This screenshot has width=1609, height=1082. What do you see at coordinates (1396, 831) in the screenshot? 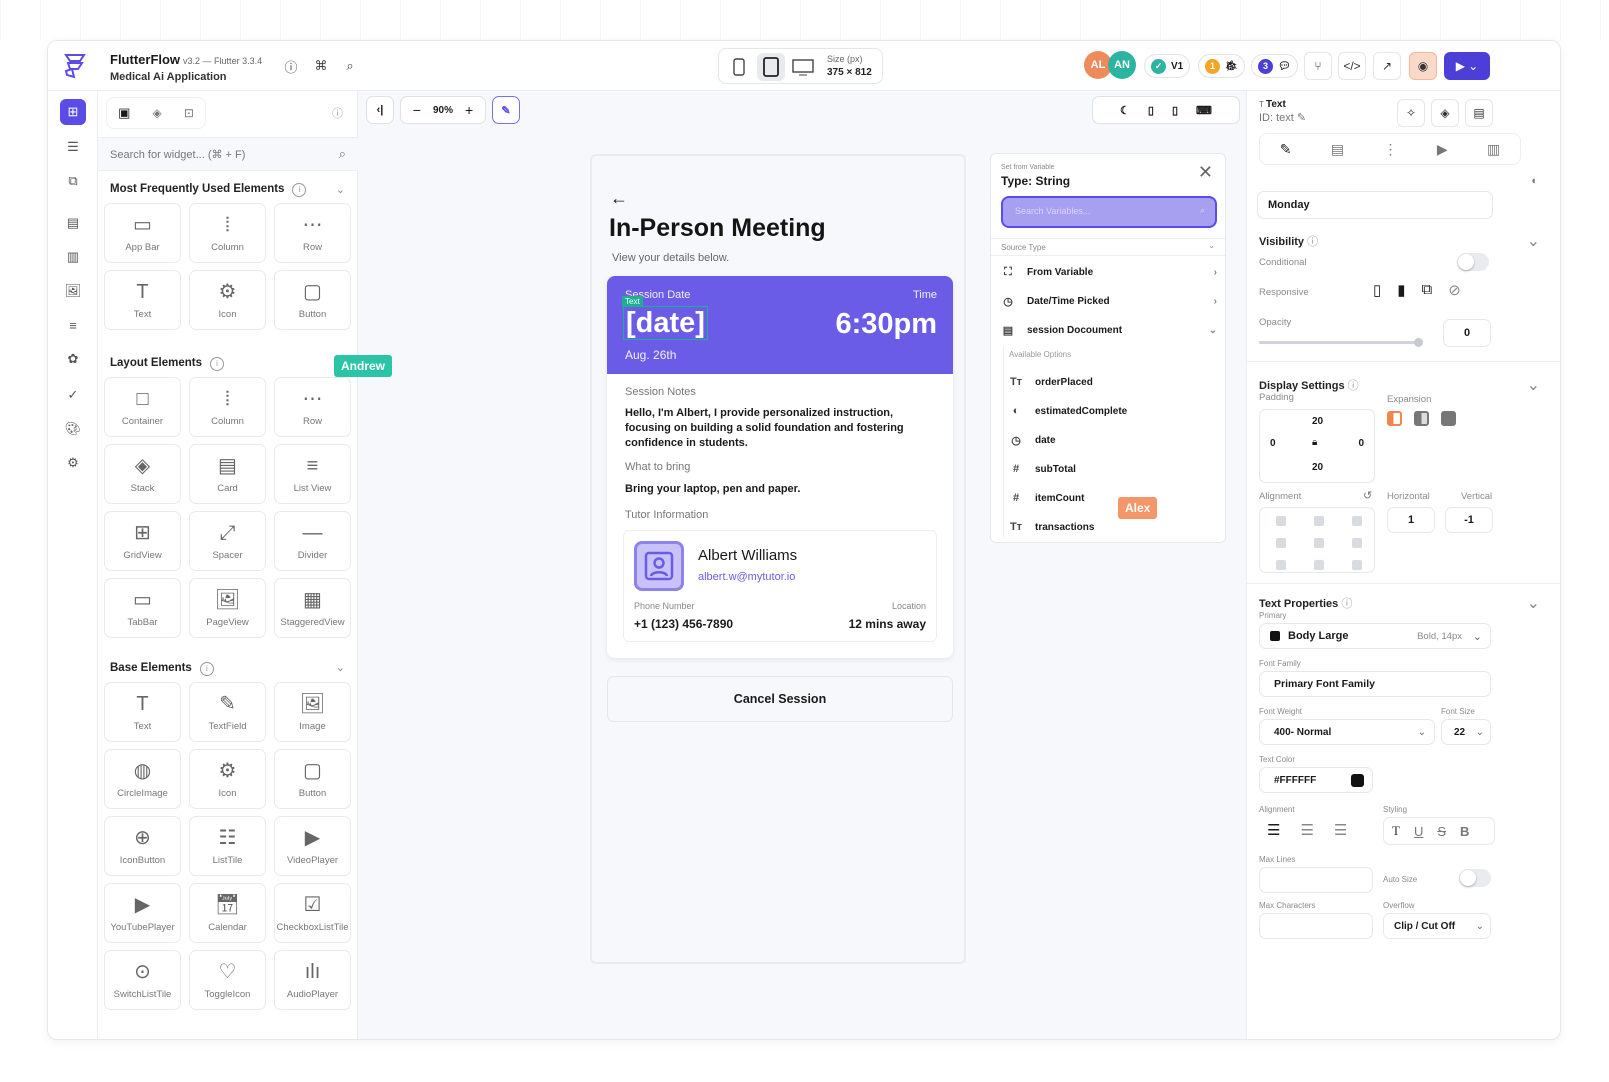
I see `font-style-icon: T` at bounding box center [1396, 831].